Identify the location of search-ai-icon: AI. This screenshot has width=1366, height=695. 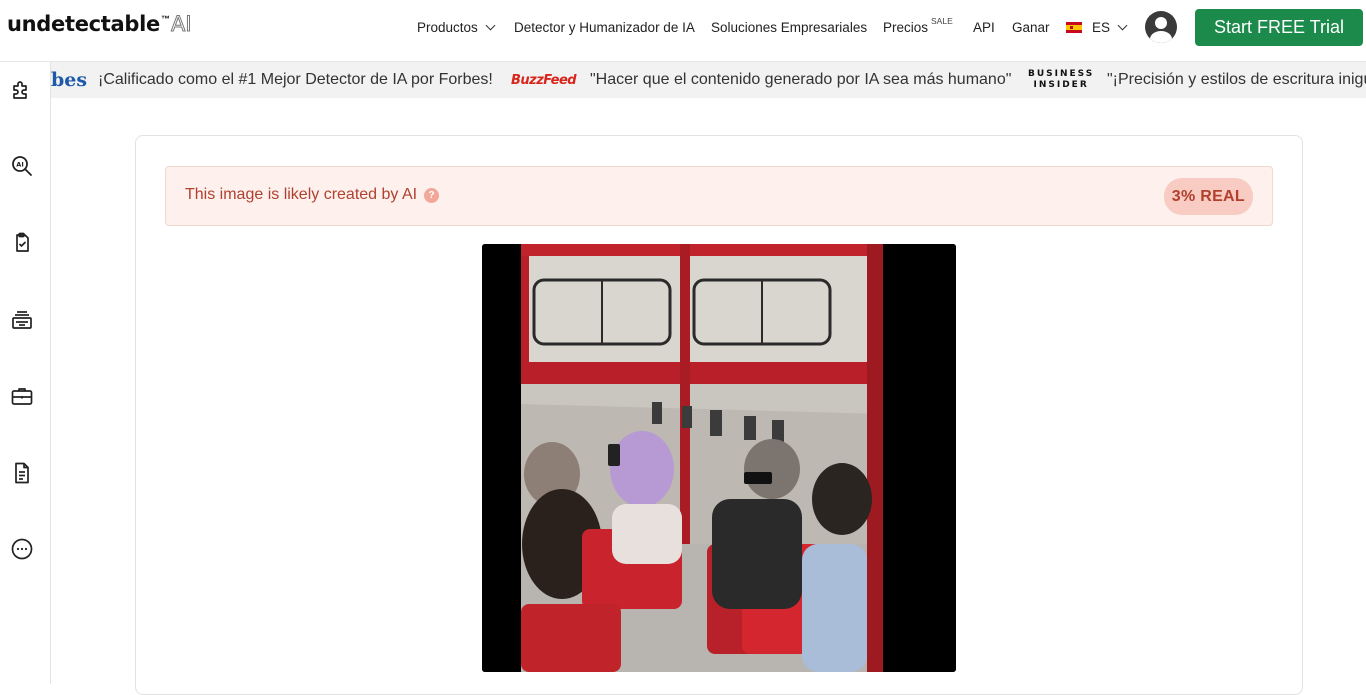
(22, 166).